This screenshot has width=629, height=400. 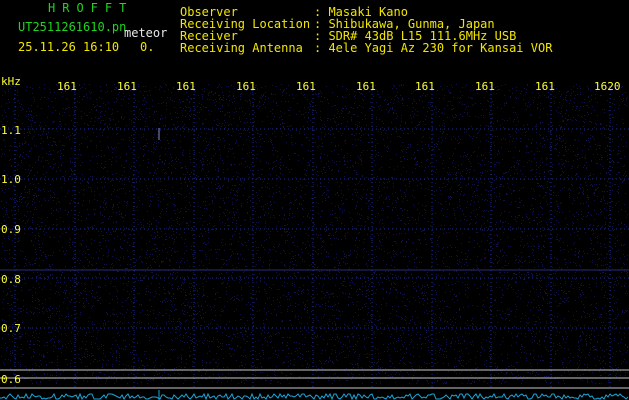 What do you see at coordinates (241, 48) in the screenshot?
I see `info-label-antenna: Receiving Antenna` at bounding box center [241, 48].